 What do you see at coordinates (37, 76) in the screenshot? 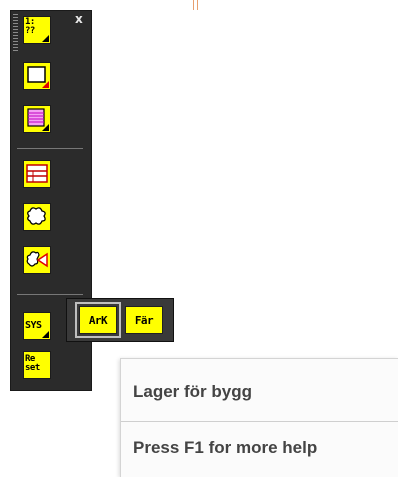
I see `rectangle-button` at bounding box center [37, 76].